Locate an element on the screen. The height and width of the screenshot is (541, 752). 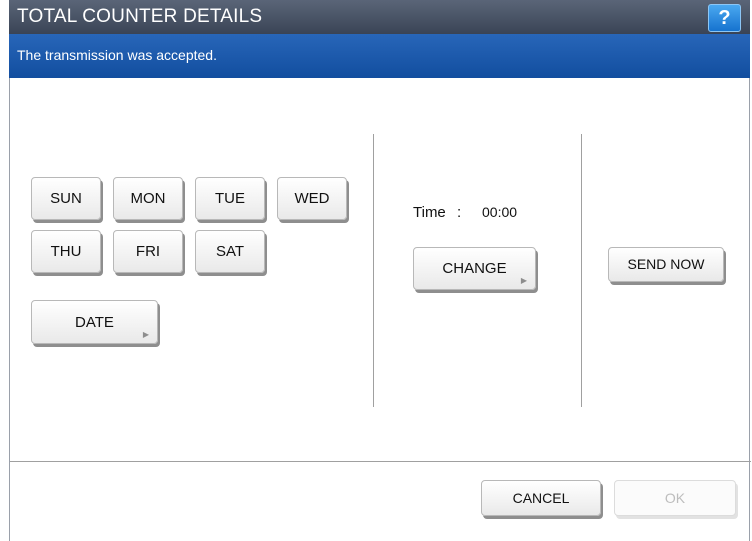
footer-divider is located at coordinates (380, 461).